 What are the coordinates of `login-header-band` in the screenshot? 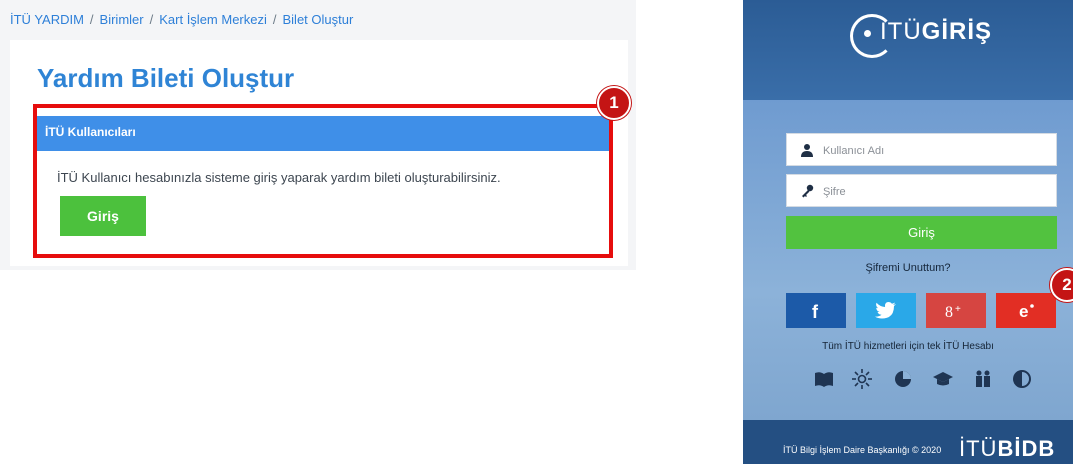 It's located at (908, 50).